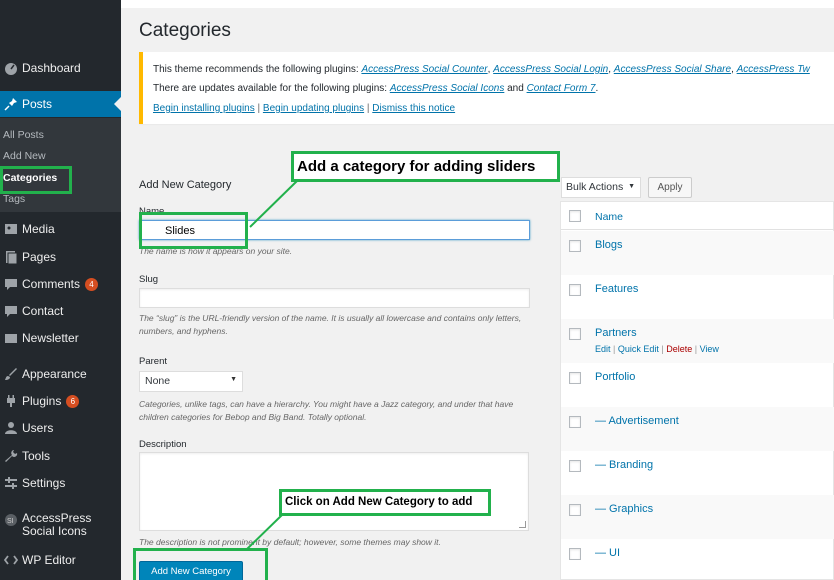 The image size is (834, 580). What do you see at coordinates (561, 88) in the screenshot?
I see `notice-link-contact-form-7: Contact Form 7` at bounding box center [561, 88].